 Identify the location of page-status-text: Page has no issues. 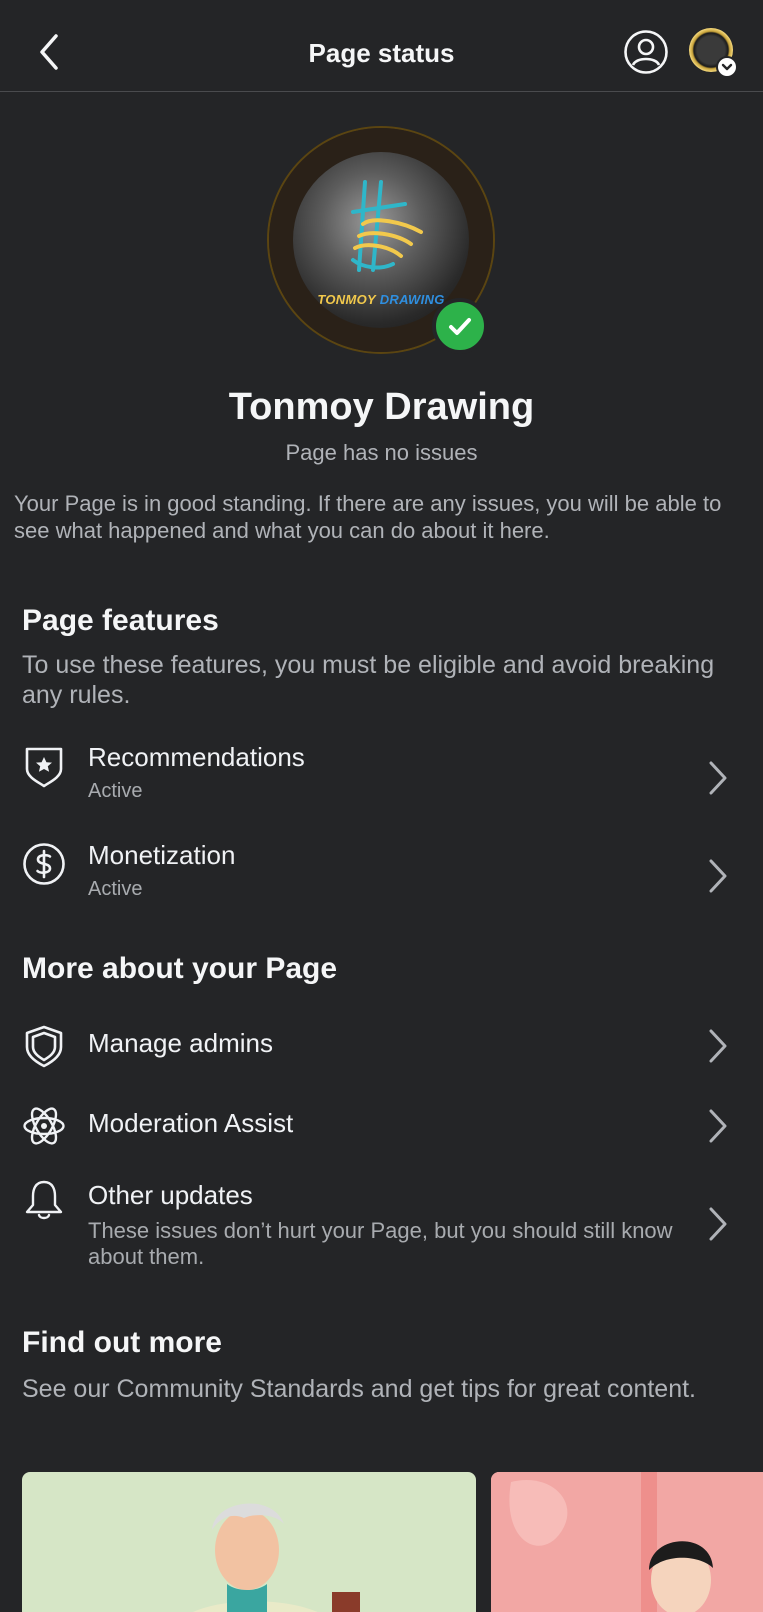
(381, 452).